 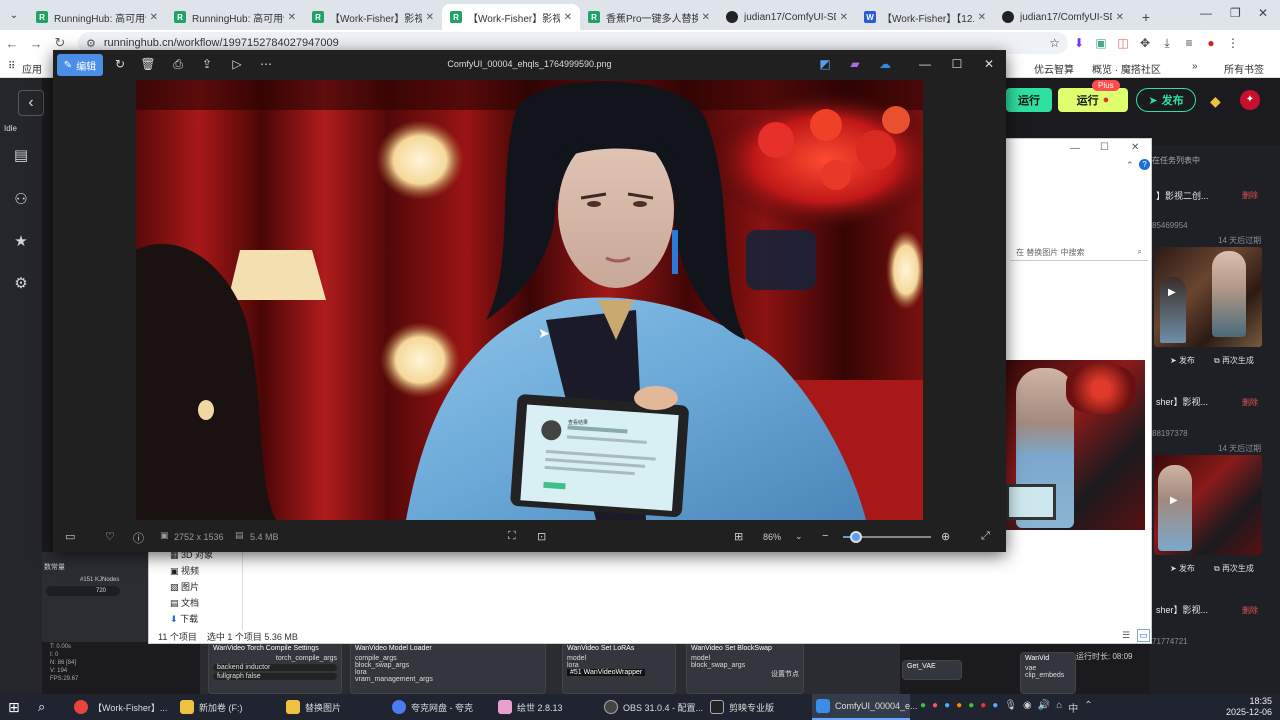 I want to click on tree-item: ▤ 文档, so click(x=184, y=602).